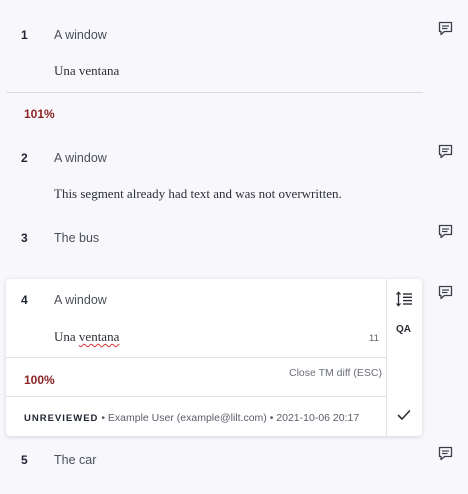  I want to click on misspelled-target-word: ventana, so click(99, 336).